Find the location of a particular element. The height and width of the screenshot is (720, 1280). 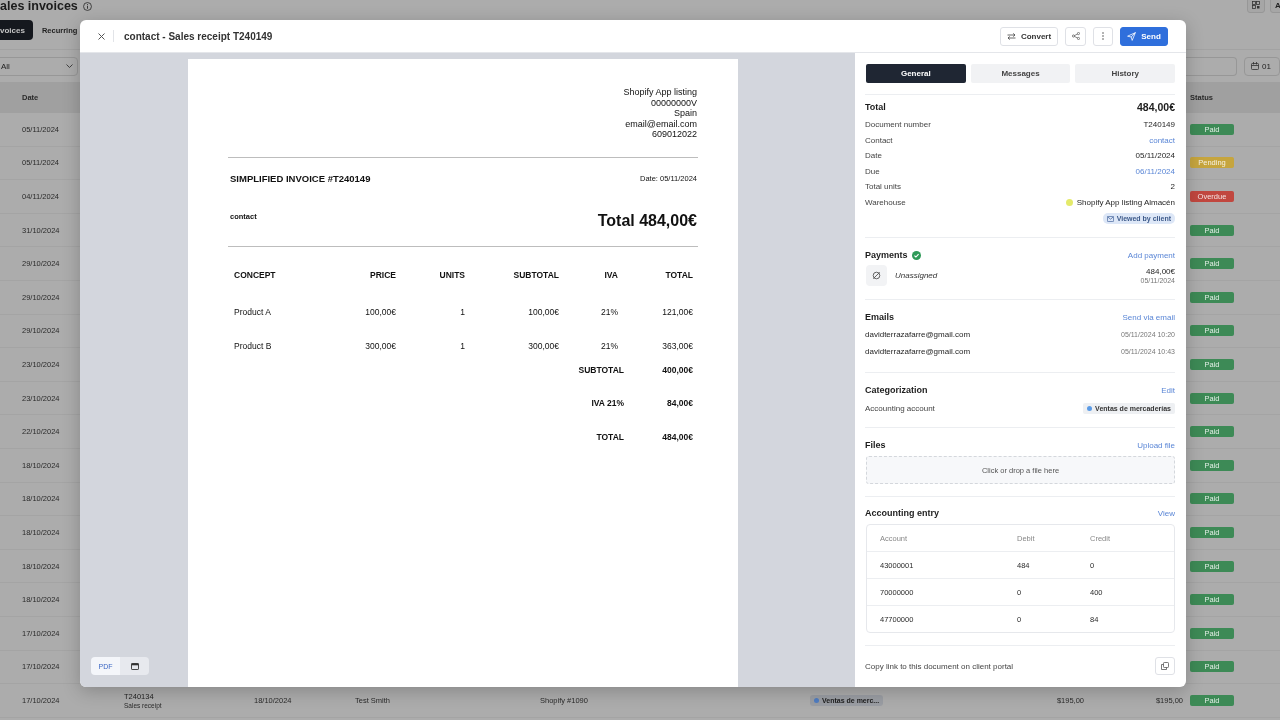

field-value: T240149 is located at coordinates (1159, 125).